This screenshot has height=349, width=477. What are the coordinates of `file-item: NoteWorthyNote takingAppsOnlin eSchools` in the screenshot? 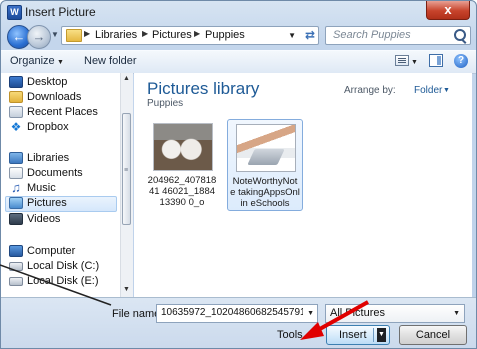 It's located at (265, 165).